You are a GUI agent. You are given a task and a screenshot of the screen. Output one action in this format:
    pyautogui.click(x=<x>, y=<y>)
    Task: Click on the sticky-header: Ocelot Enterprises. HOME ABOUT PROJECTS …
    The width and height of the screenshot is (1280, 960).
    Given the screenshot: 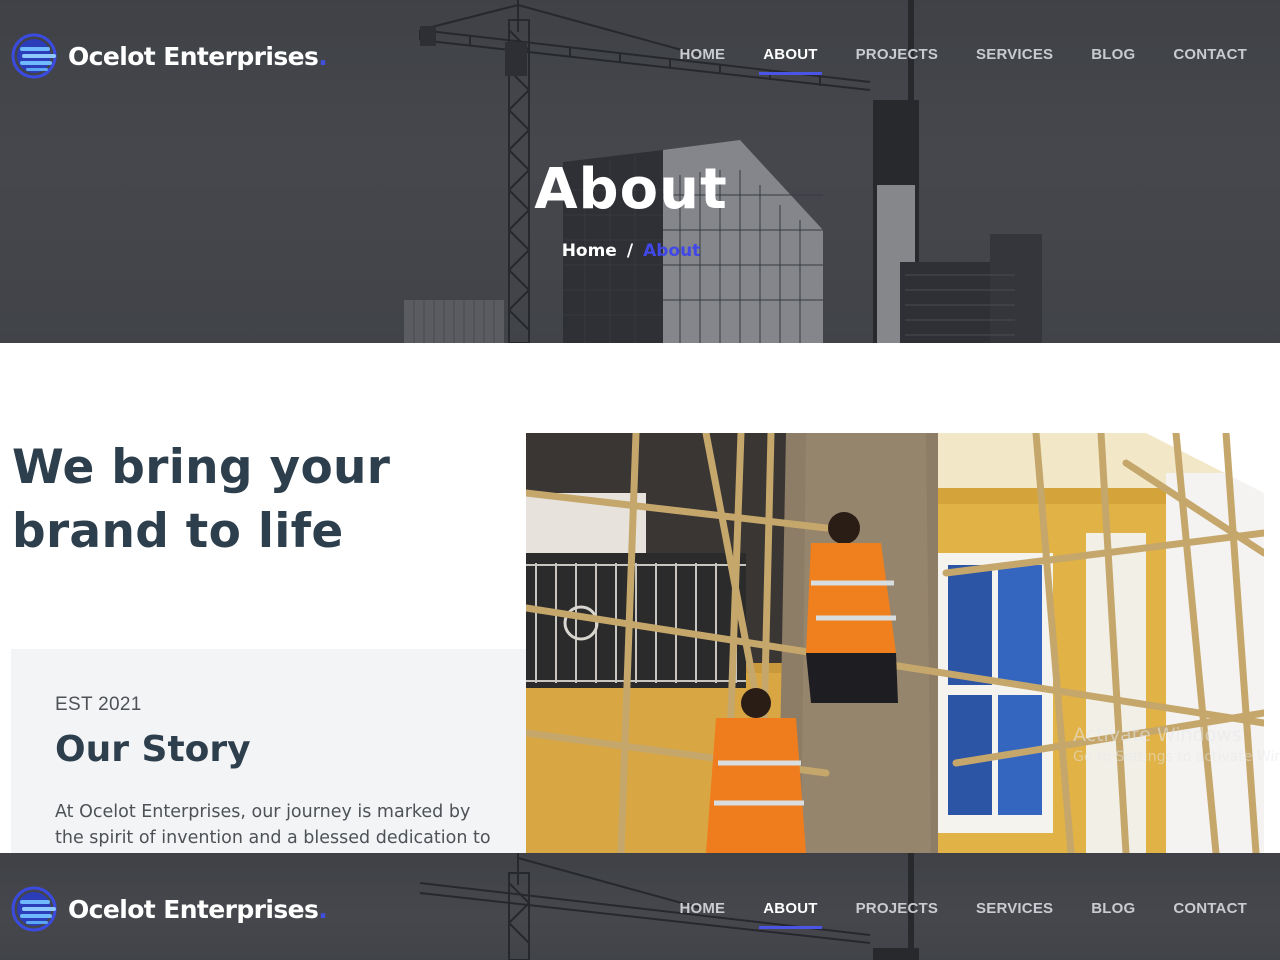 What is the action you would take?
    pyautogui.click(x=640, y=906)
    